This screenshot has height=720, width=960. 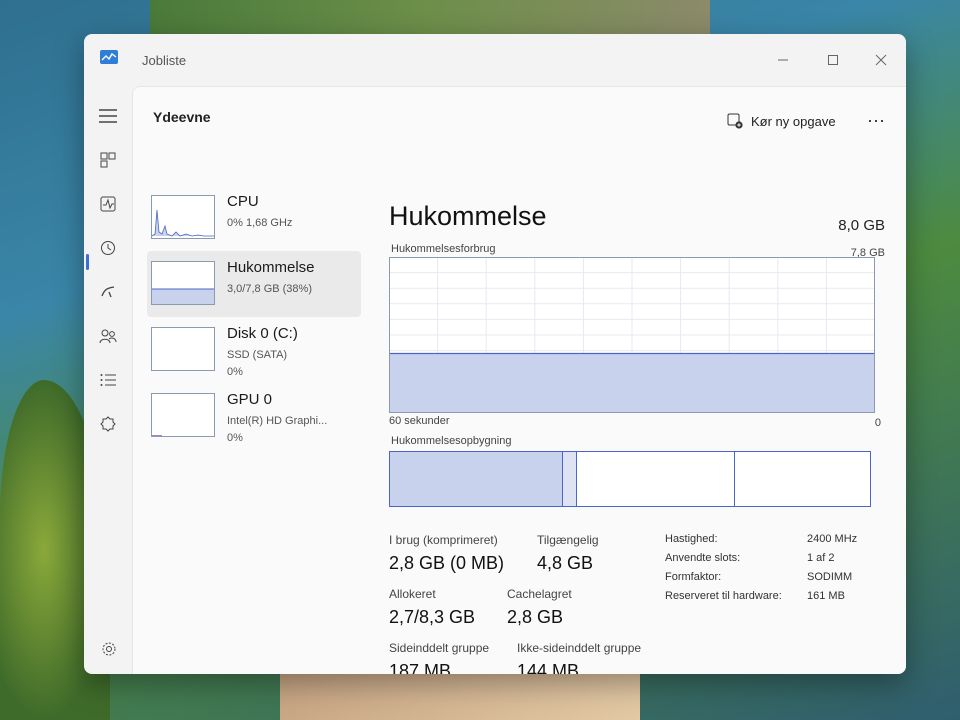 I want to click on stat-value: 4,8 GB, so click(x=565, y=563).